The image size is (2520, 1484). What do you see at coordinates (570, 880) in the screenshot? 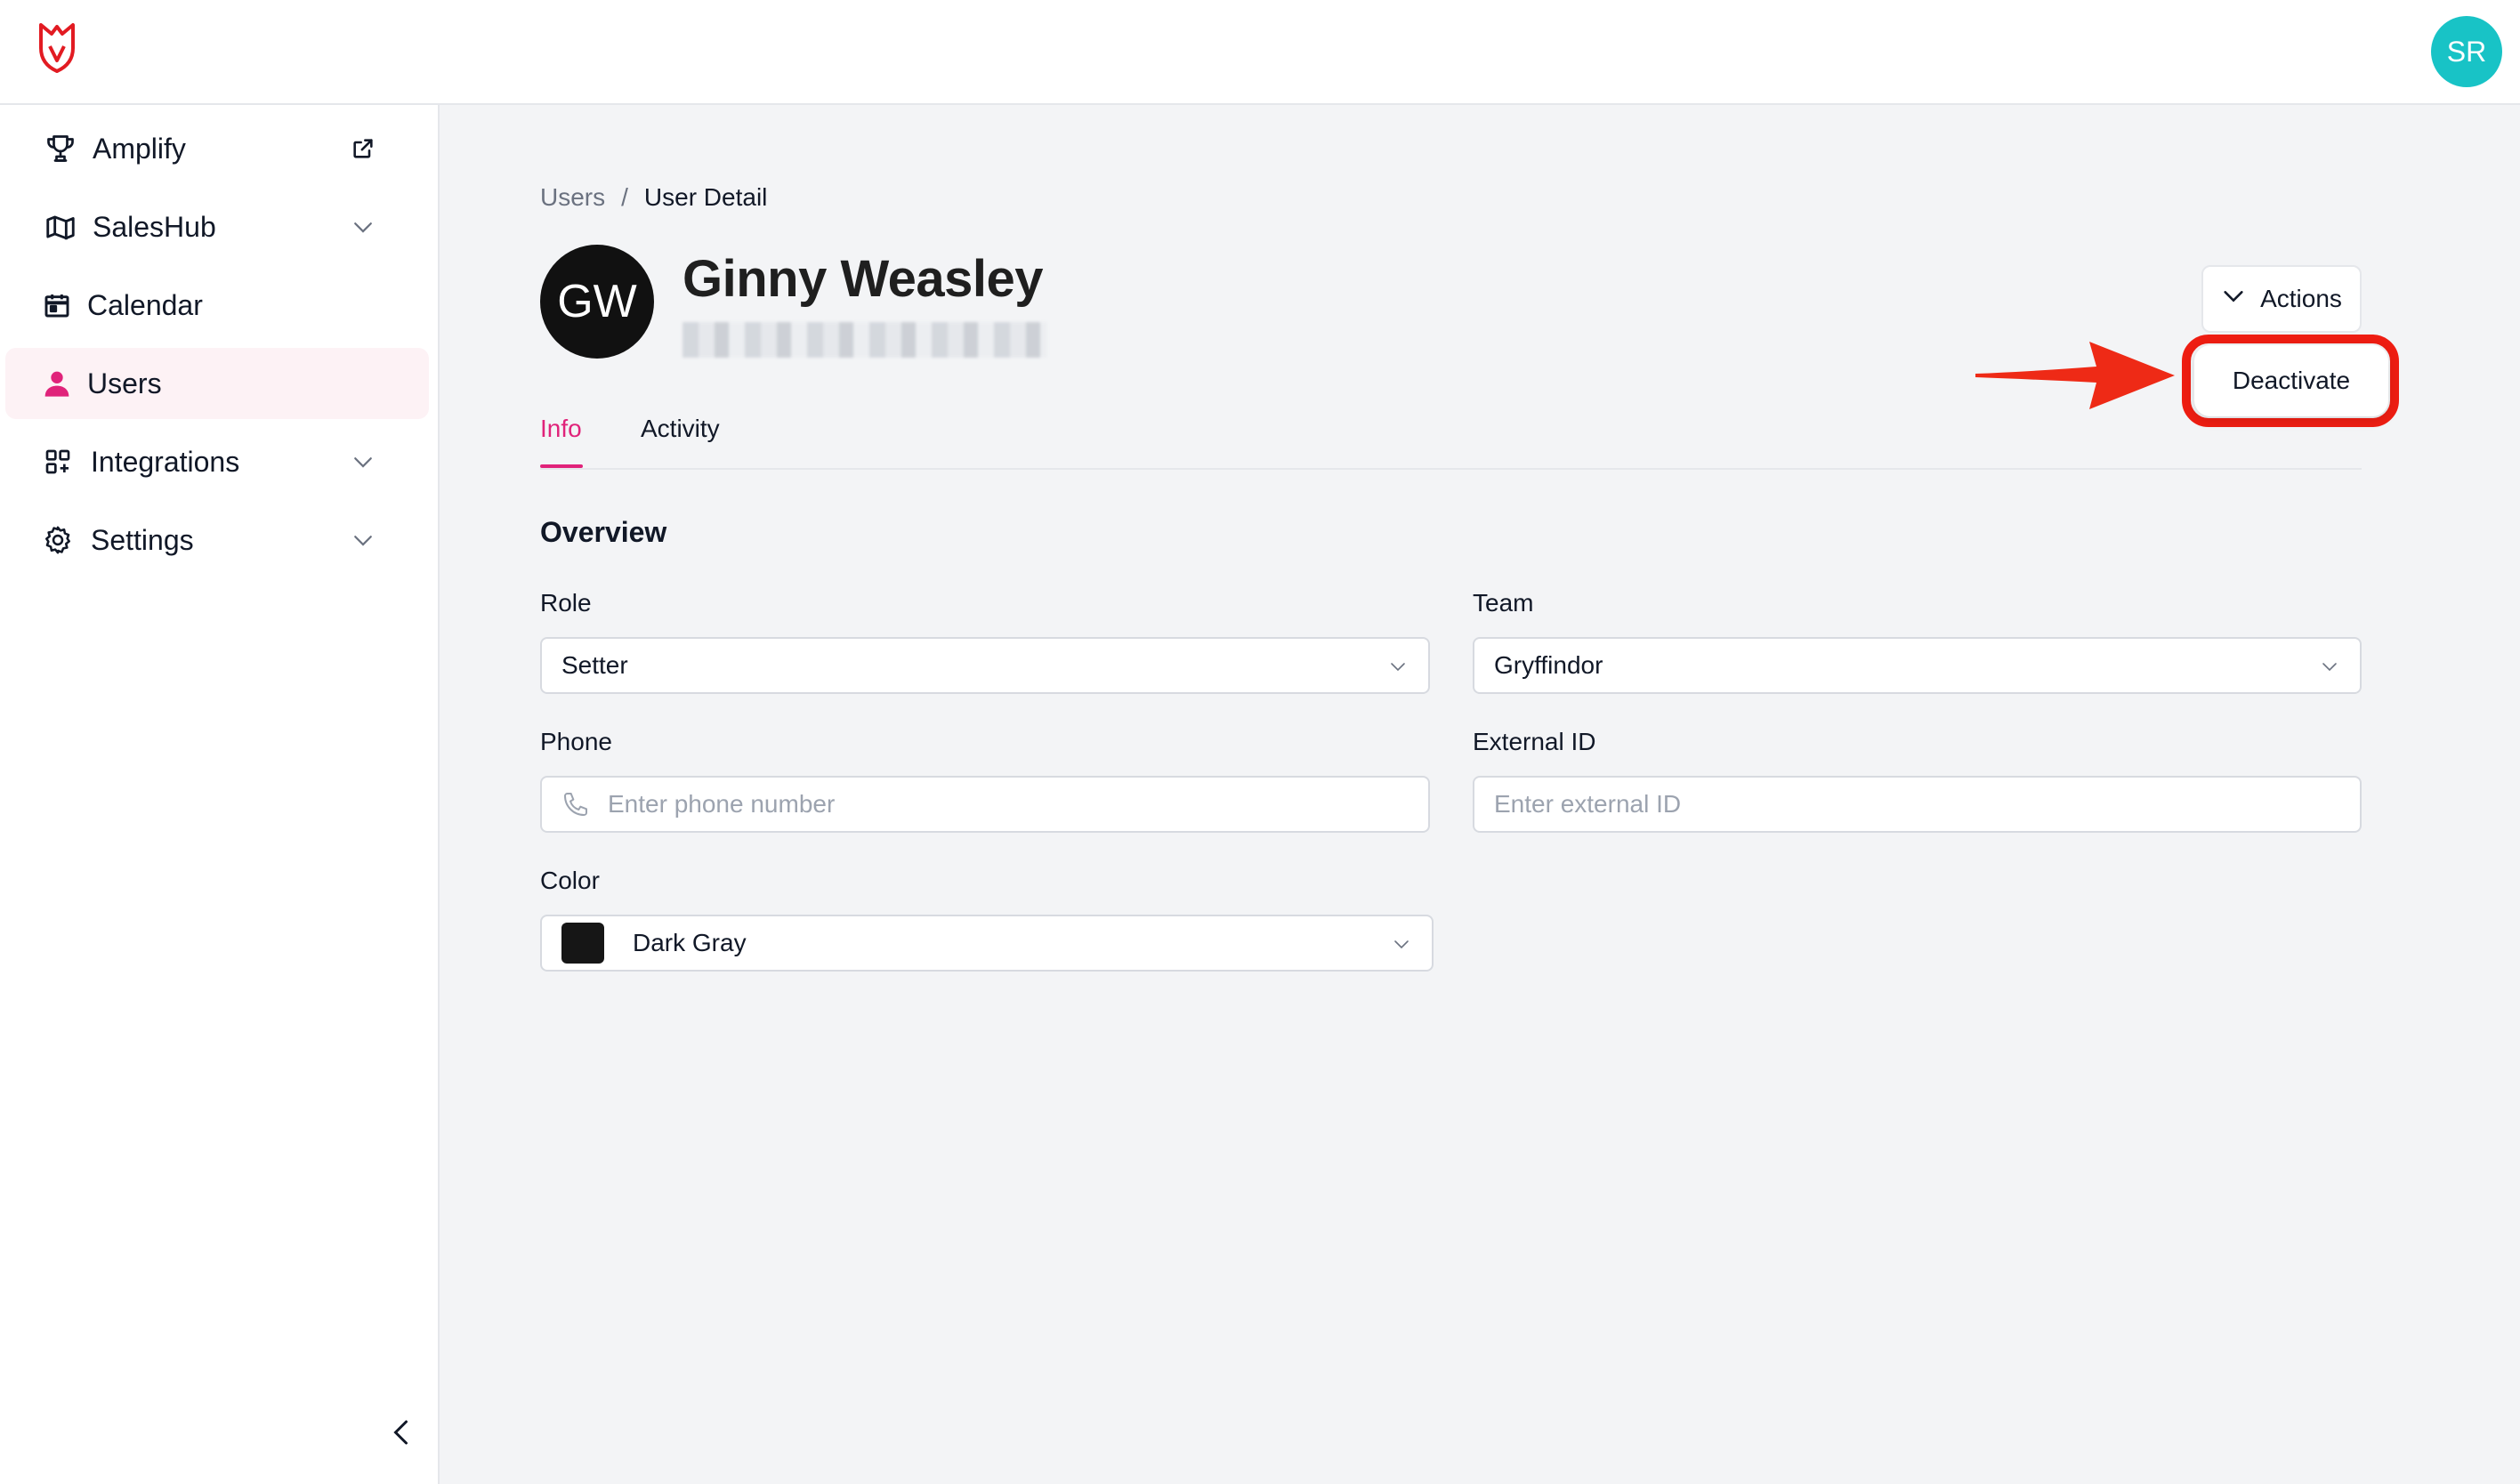
I see `color-label: Color` at bounding box center [570, 880].